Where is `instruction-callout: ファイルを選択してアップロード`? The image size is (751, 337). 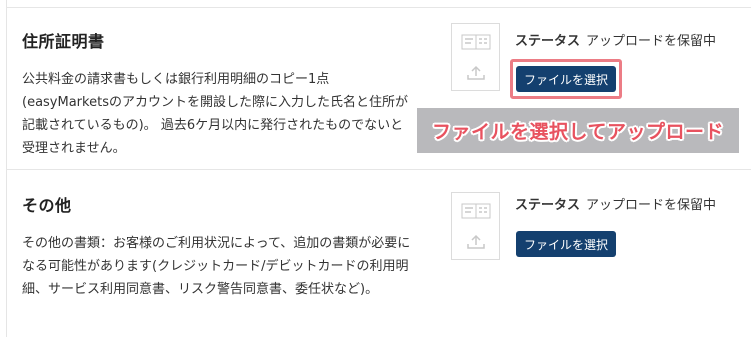 instruction-callout: ファイルを選択してアップロード is located at coordinates (578, 130).